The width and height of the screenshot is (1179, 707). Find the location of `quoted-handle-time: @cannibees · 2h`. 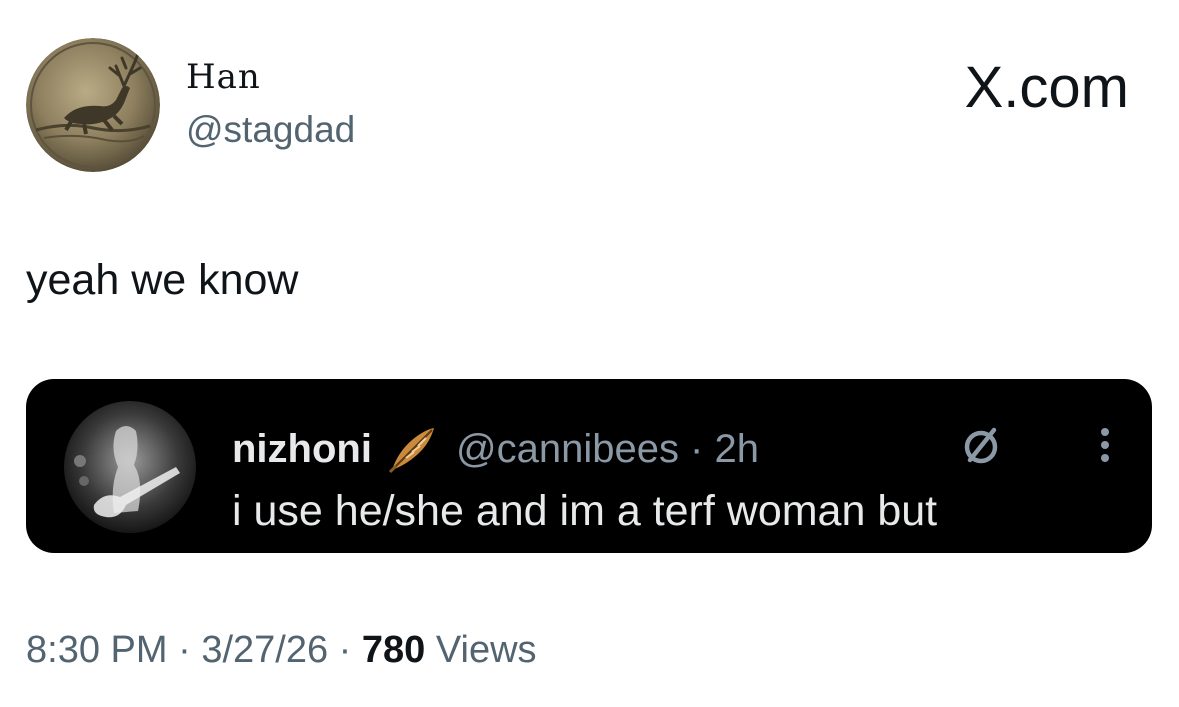

quoted-handle-time: @cannibees · 2h is located at coordinates (607, 449).